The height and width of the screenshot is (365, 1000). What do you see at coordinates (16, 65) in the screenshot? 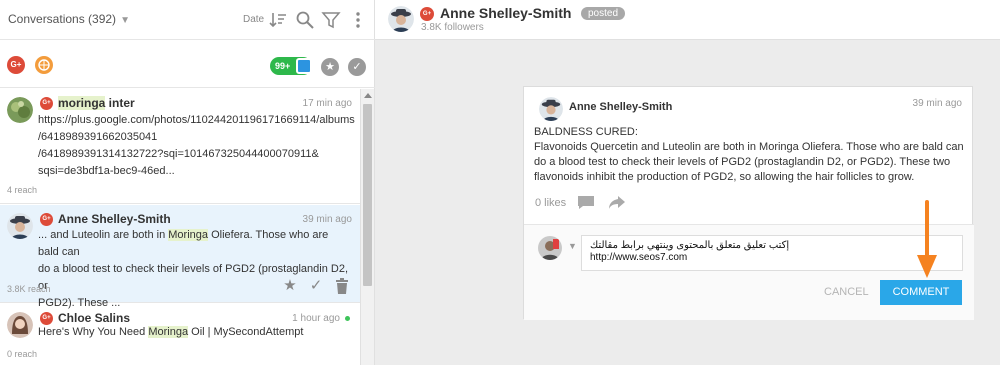
I see `gplus-filter-button: G+` at bounding box center [16, 65].